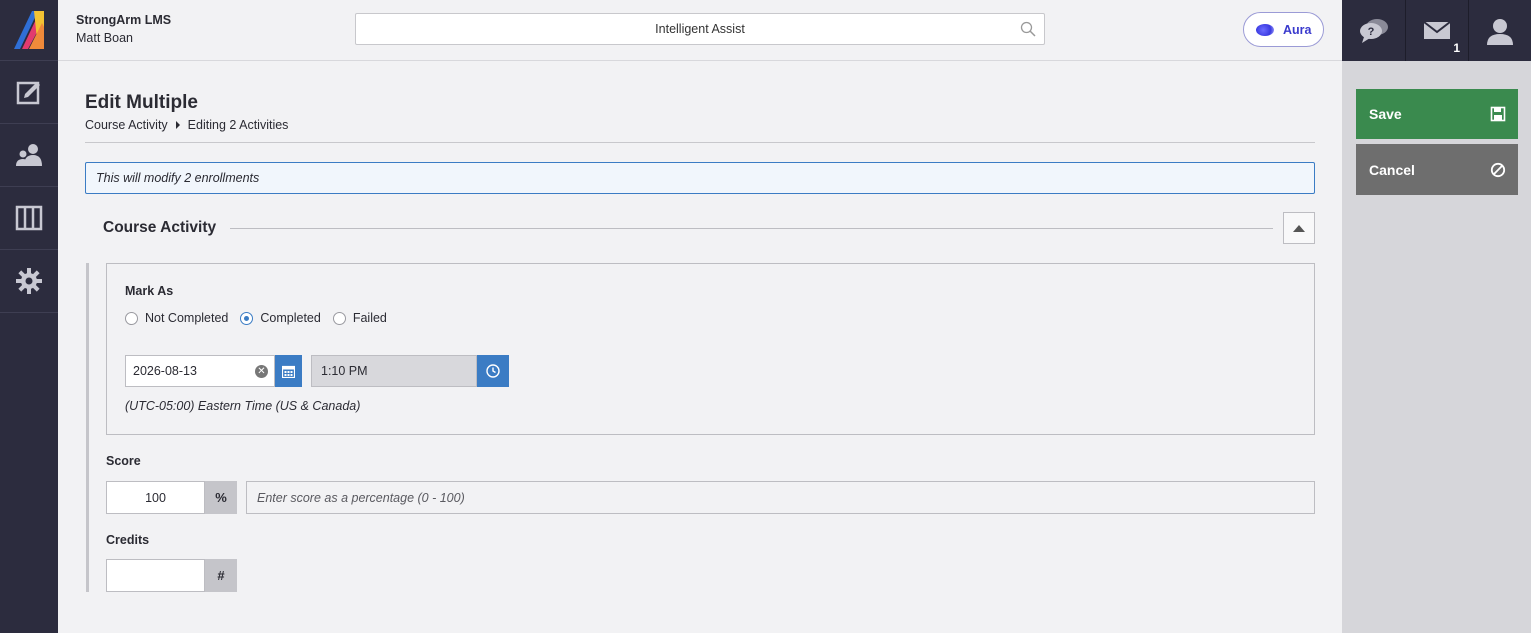 The image size is (1531, 633). Describe the element at coordinates (186, 125) in the screenshot. I see `breadcrumb: Course Activity Editing 2 Activities` at that location.